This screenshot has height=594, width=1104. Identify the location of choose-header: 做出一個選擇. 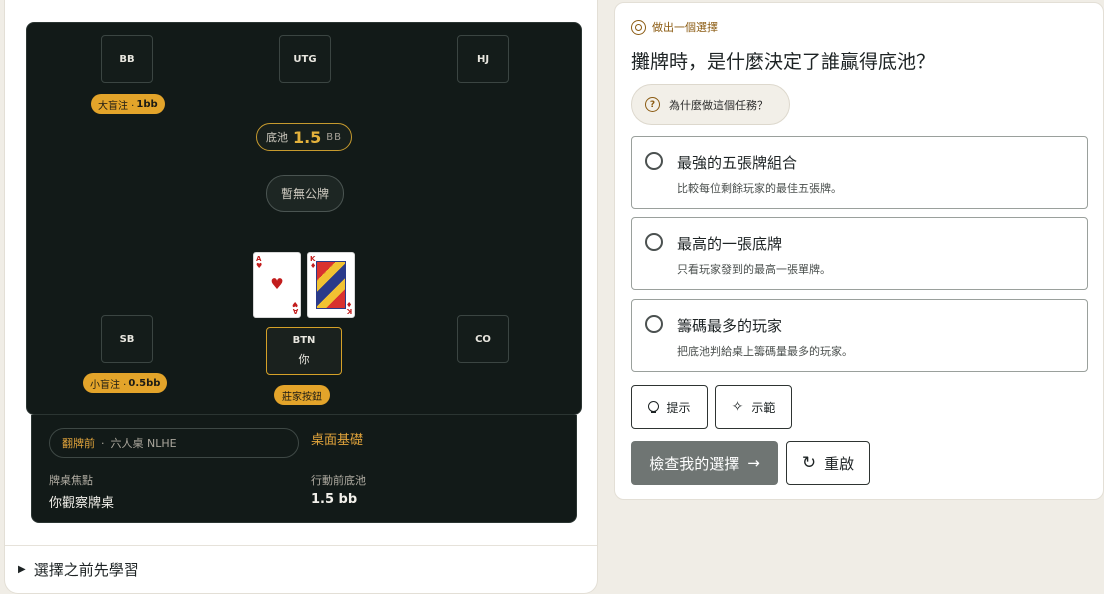
(674, 27).